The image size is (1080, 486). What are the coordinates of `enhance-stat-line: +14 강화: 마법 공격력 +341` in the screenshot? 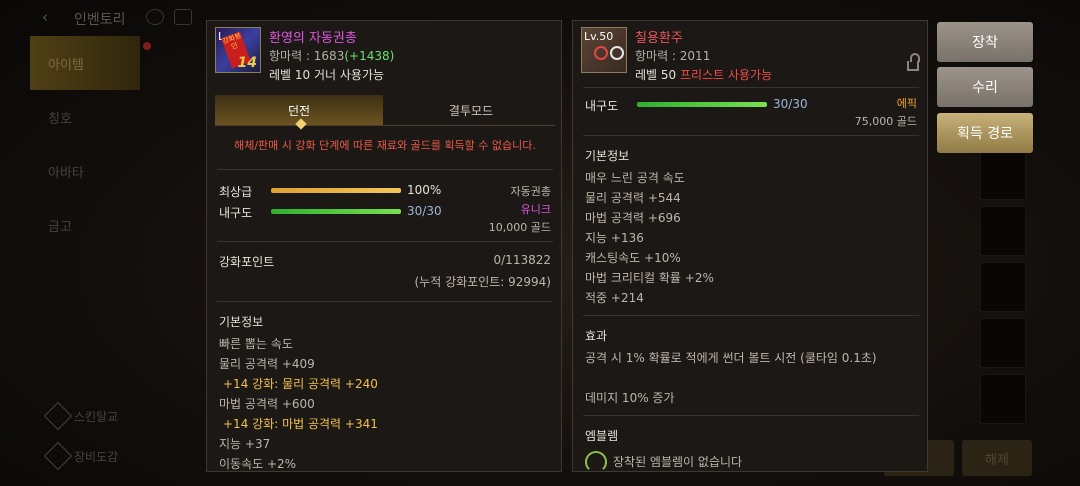 It's located at (300, 424).